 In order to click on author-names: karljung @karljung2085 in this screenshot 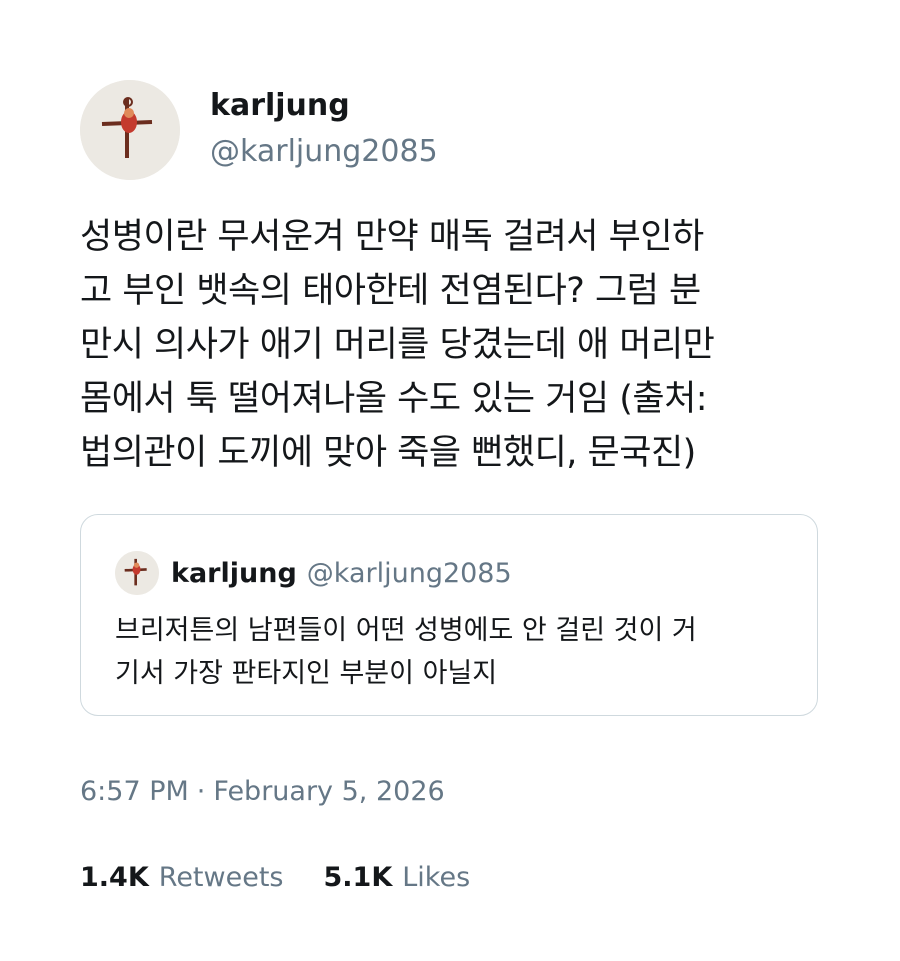, I will do `click(324, 130)`.